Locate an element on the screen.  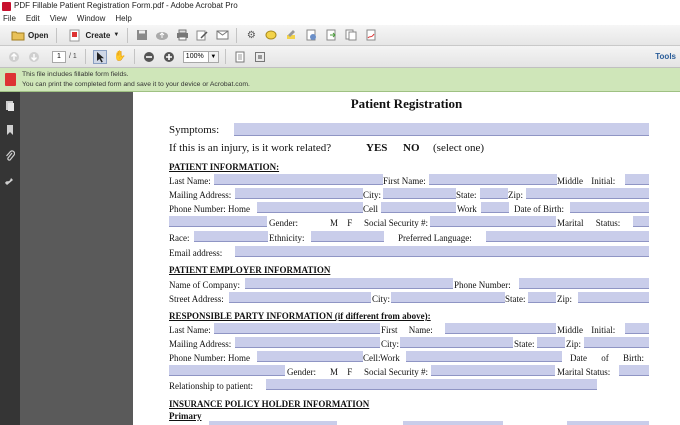
company-name-label: Name of Company: is located at coordinates (204, 285).